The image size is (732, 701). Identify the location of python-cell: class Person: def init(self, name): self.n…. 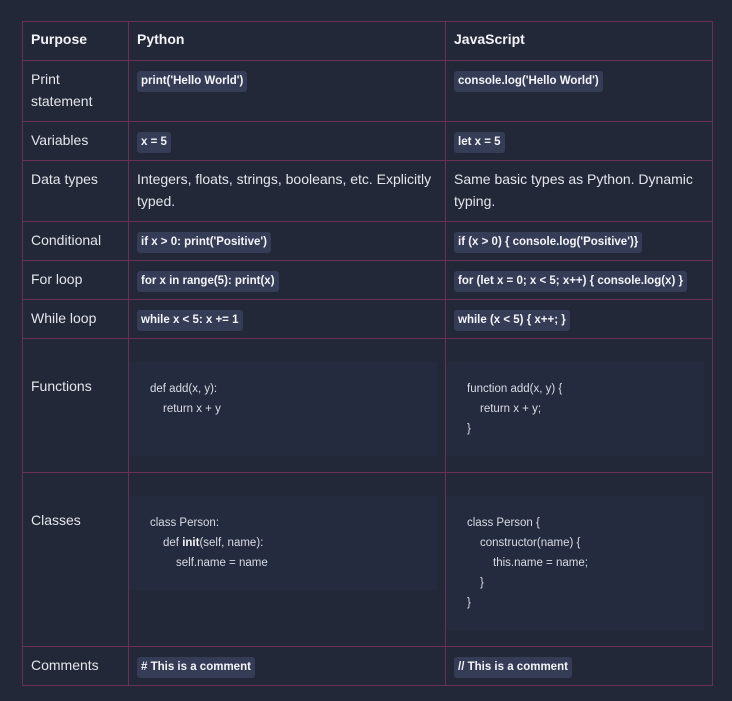
(287, 559).